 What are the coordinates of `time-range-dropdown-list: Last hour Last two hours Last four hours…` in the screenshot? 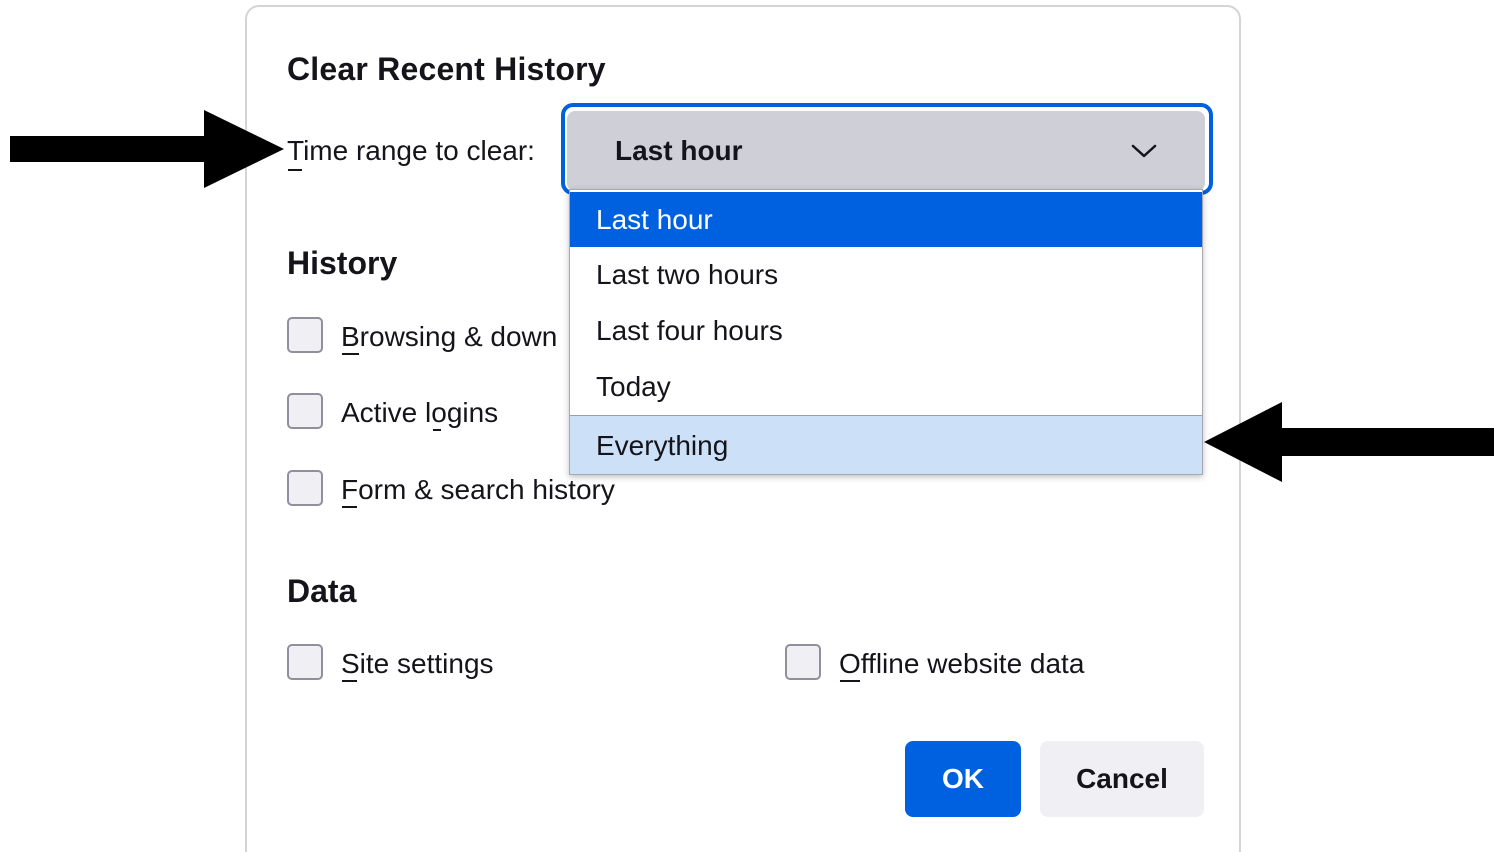 It's located at (886, 332).